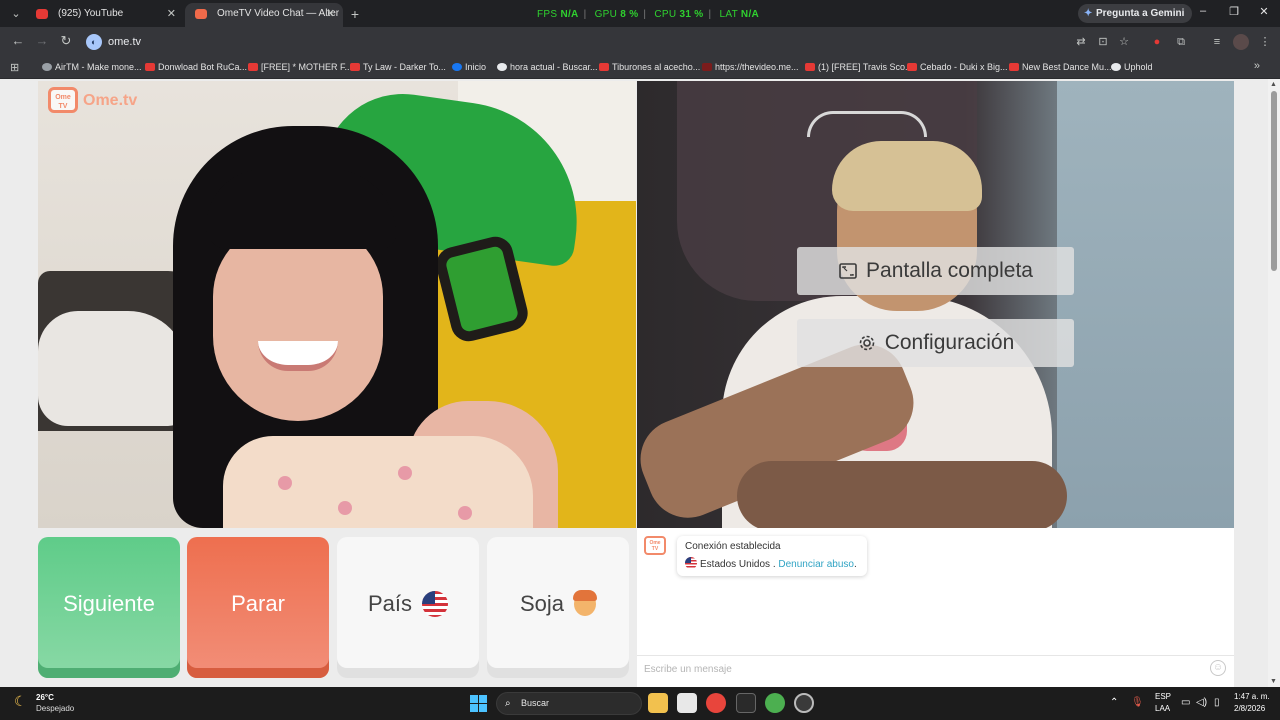  Describe the element at coordinates (1181, 42) in the screenshot. I see `extensions-puzzle-icon: ⧉` at that location.